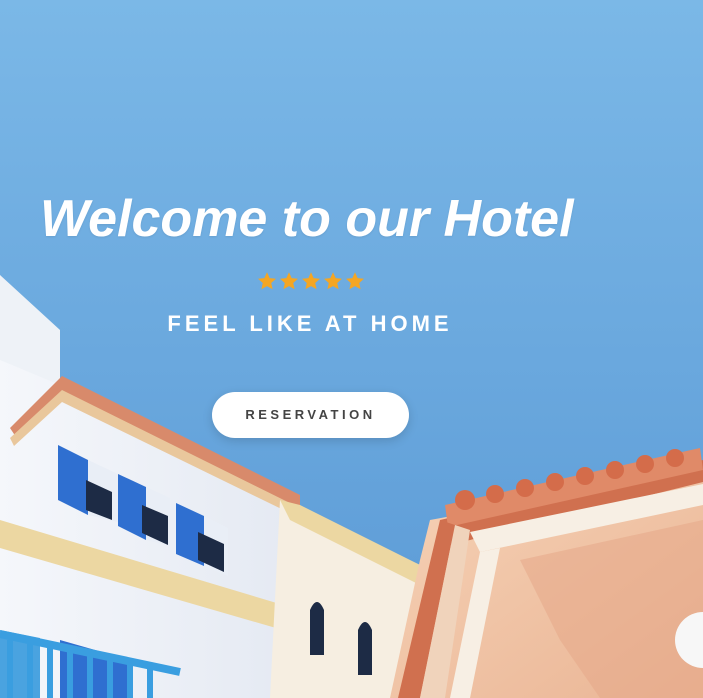 The image size is (703, 698). I want to click on hero-subtitle: FEEL LIKE AT HOME, so click(310, 323).